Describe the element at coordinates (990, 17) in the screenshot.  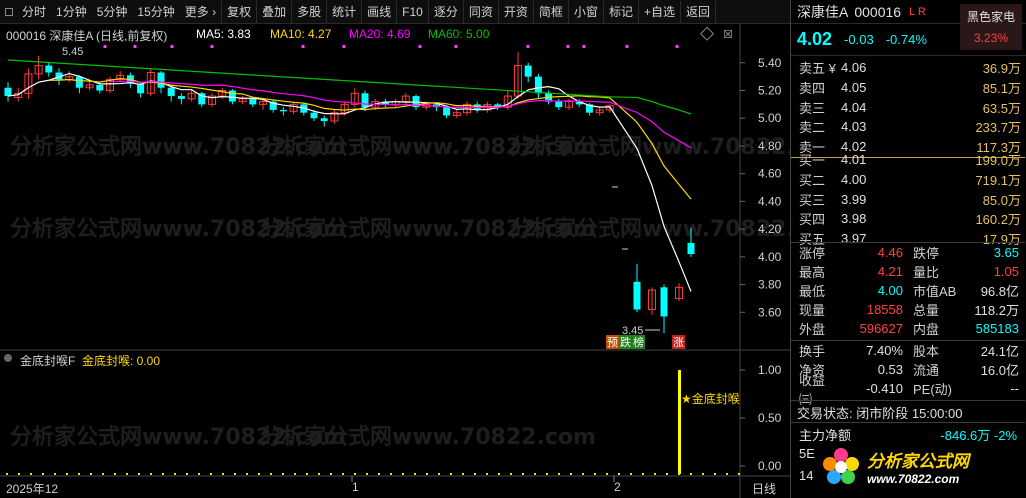
I see `sector-name: 黑色家电` at that location.